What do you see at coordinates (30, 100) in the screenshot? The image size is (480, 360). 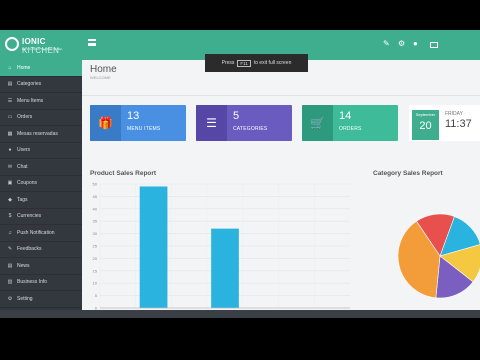 I see `sidebar-item-label: Menu Items` at bounding box center [30, 100].